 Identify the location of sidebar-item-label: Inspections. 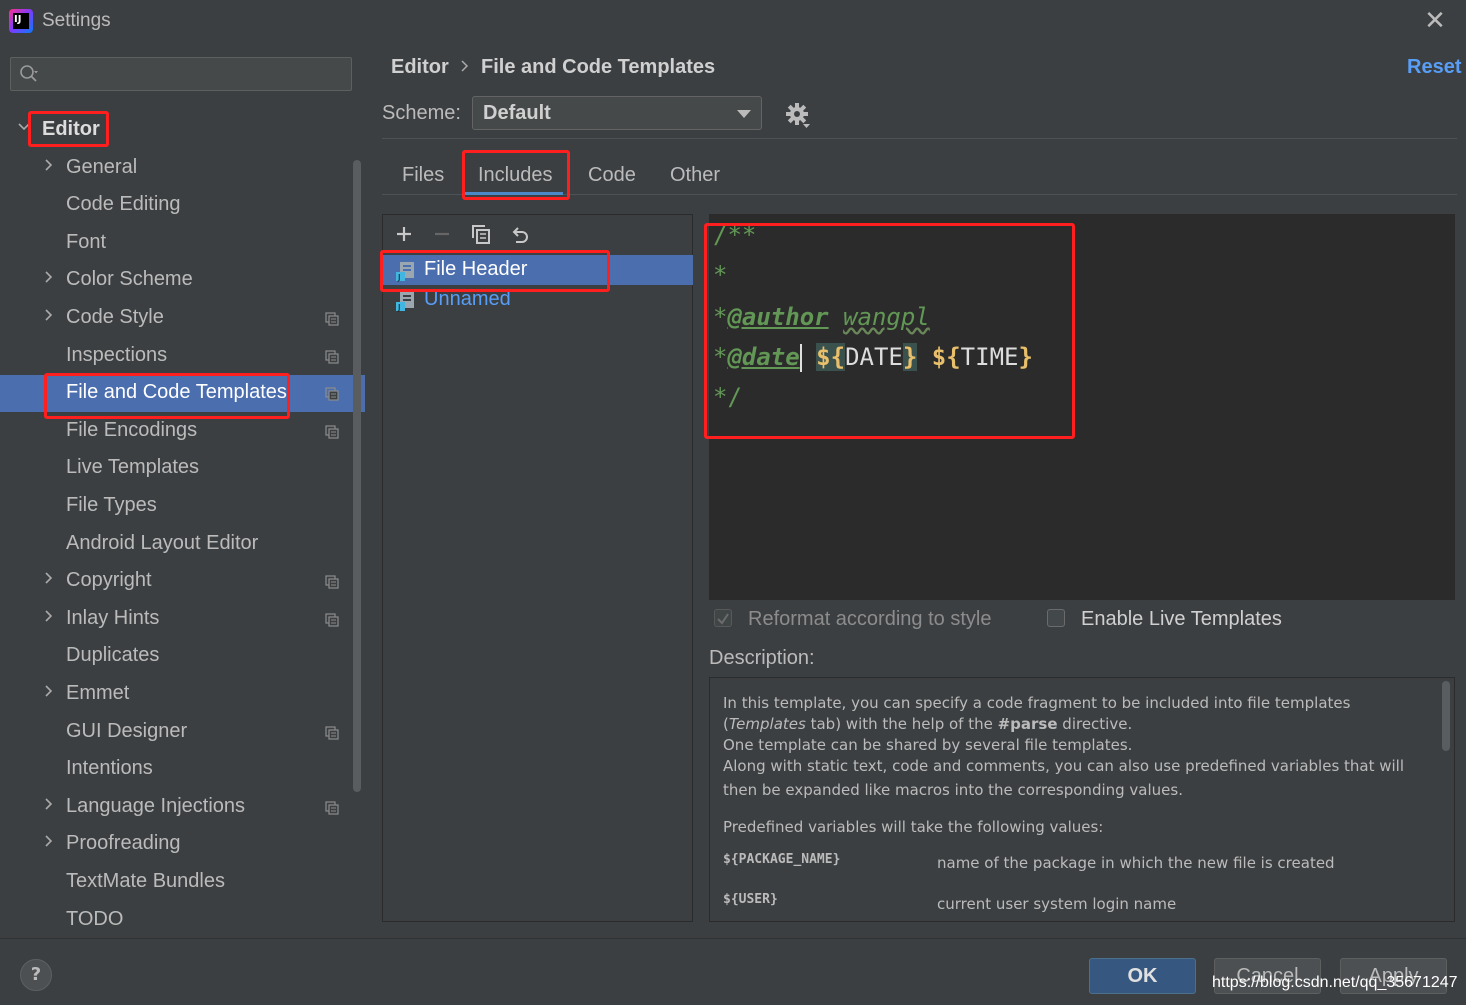
(117, 355).